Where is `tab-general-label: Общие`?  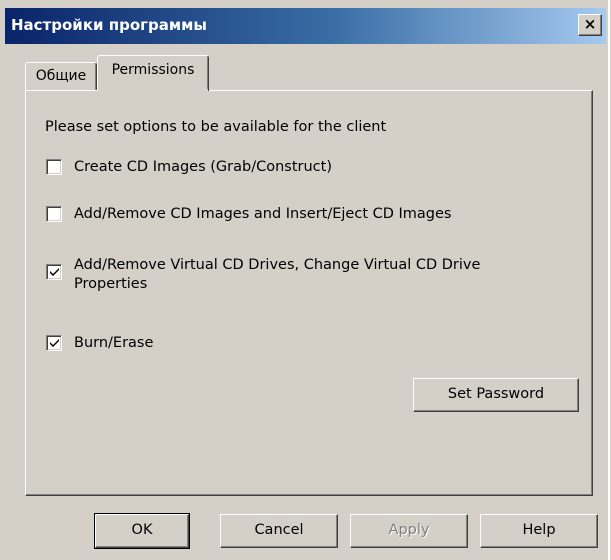
tab-general-label: Общие is located at coordinates (61, 76).